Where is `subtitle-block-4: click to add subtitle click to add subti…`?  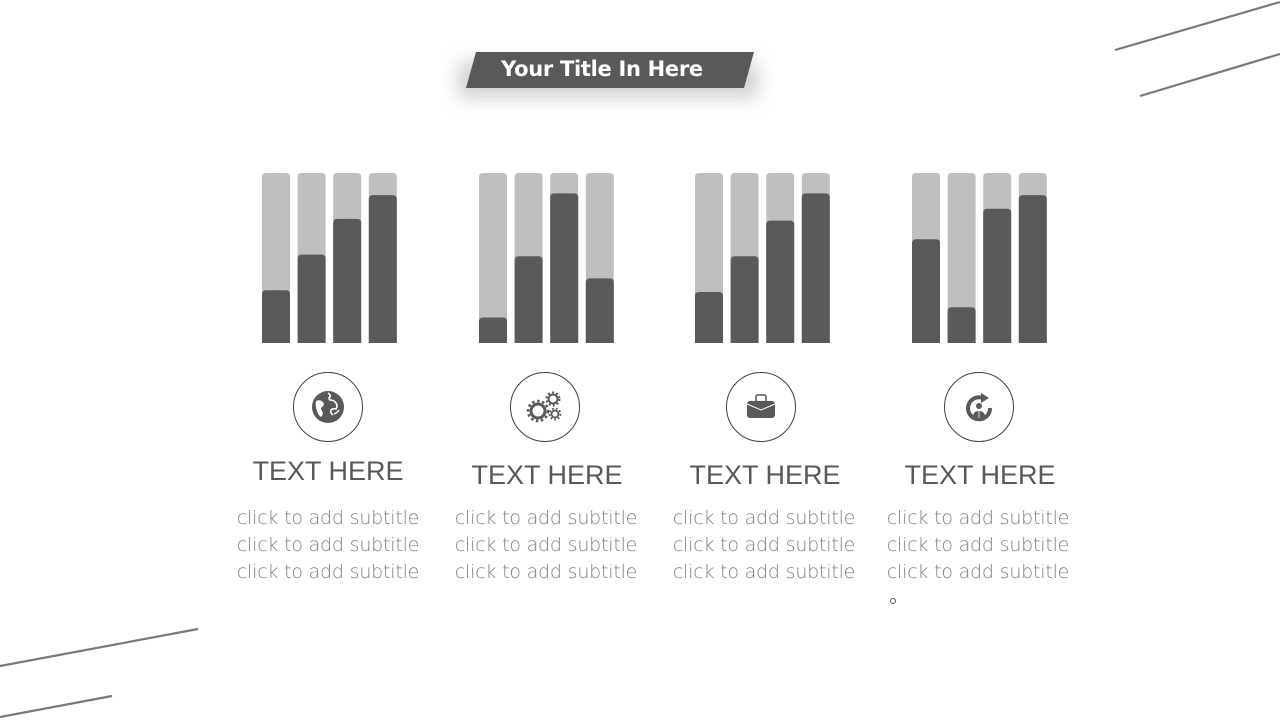
subtitle-block-4: click to add subtitle click to add subti… is located at coordinates (978, 545).